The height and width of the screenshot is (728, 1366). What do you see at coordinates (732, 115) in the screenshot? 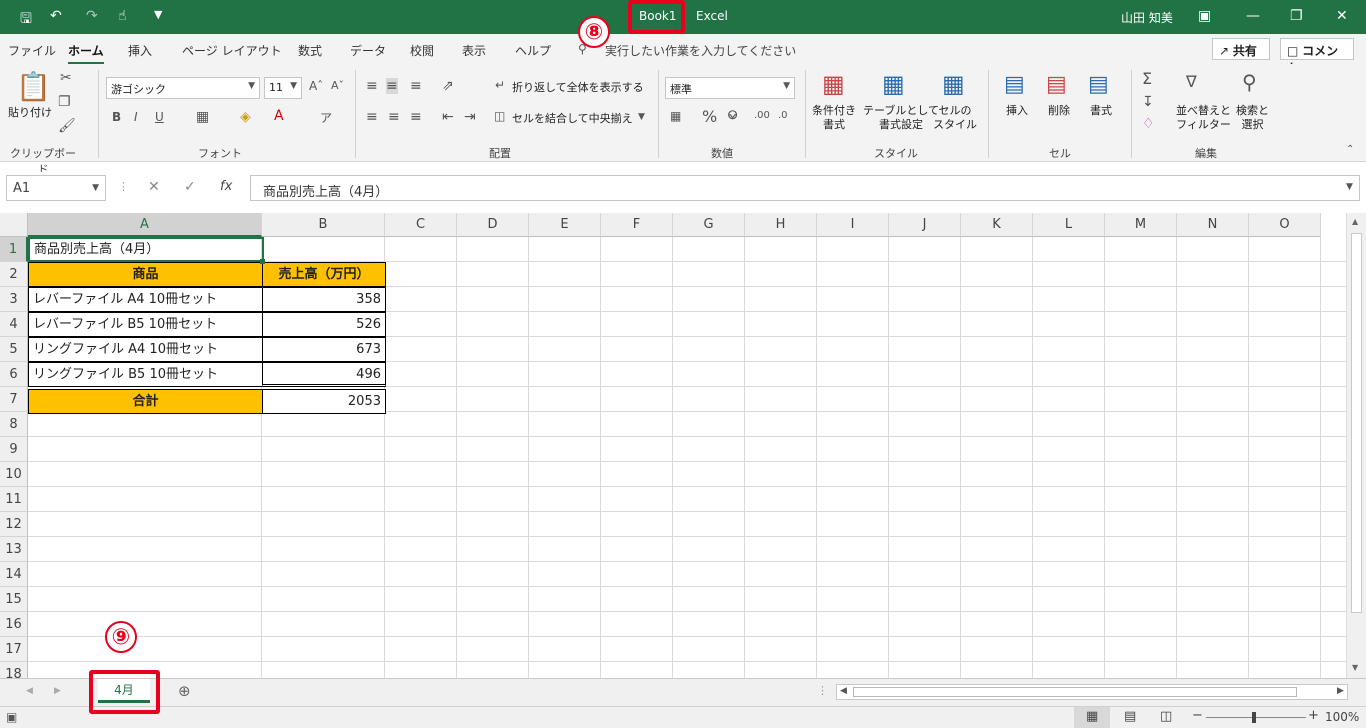
I see `comma-style-icon: ⎉` at bounding box center [732, 115].